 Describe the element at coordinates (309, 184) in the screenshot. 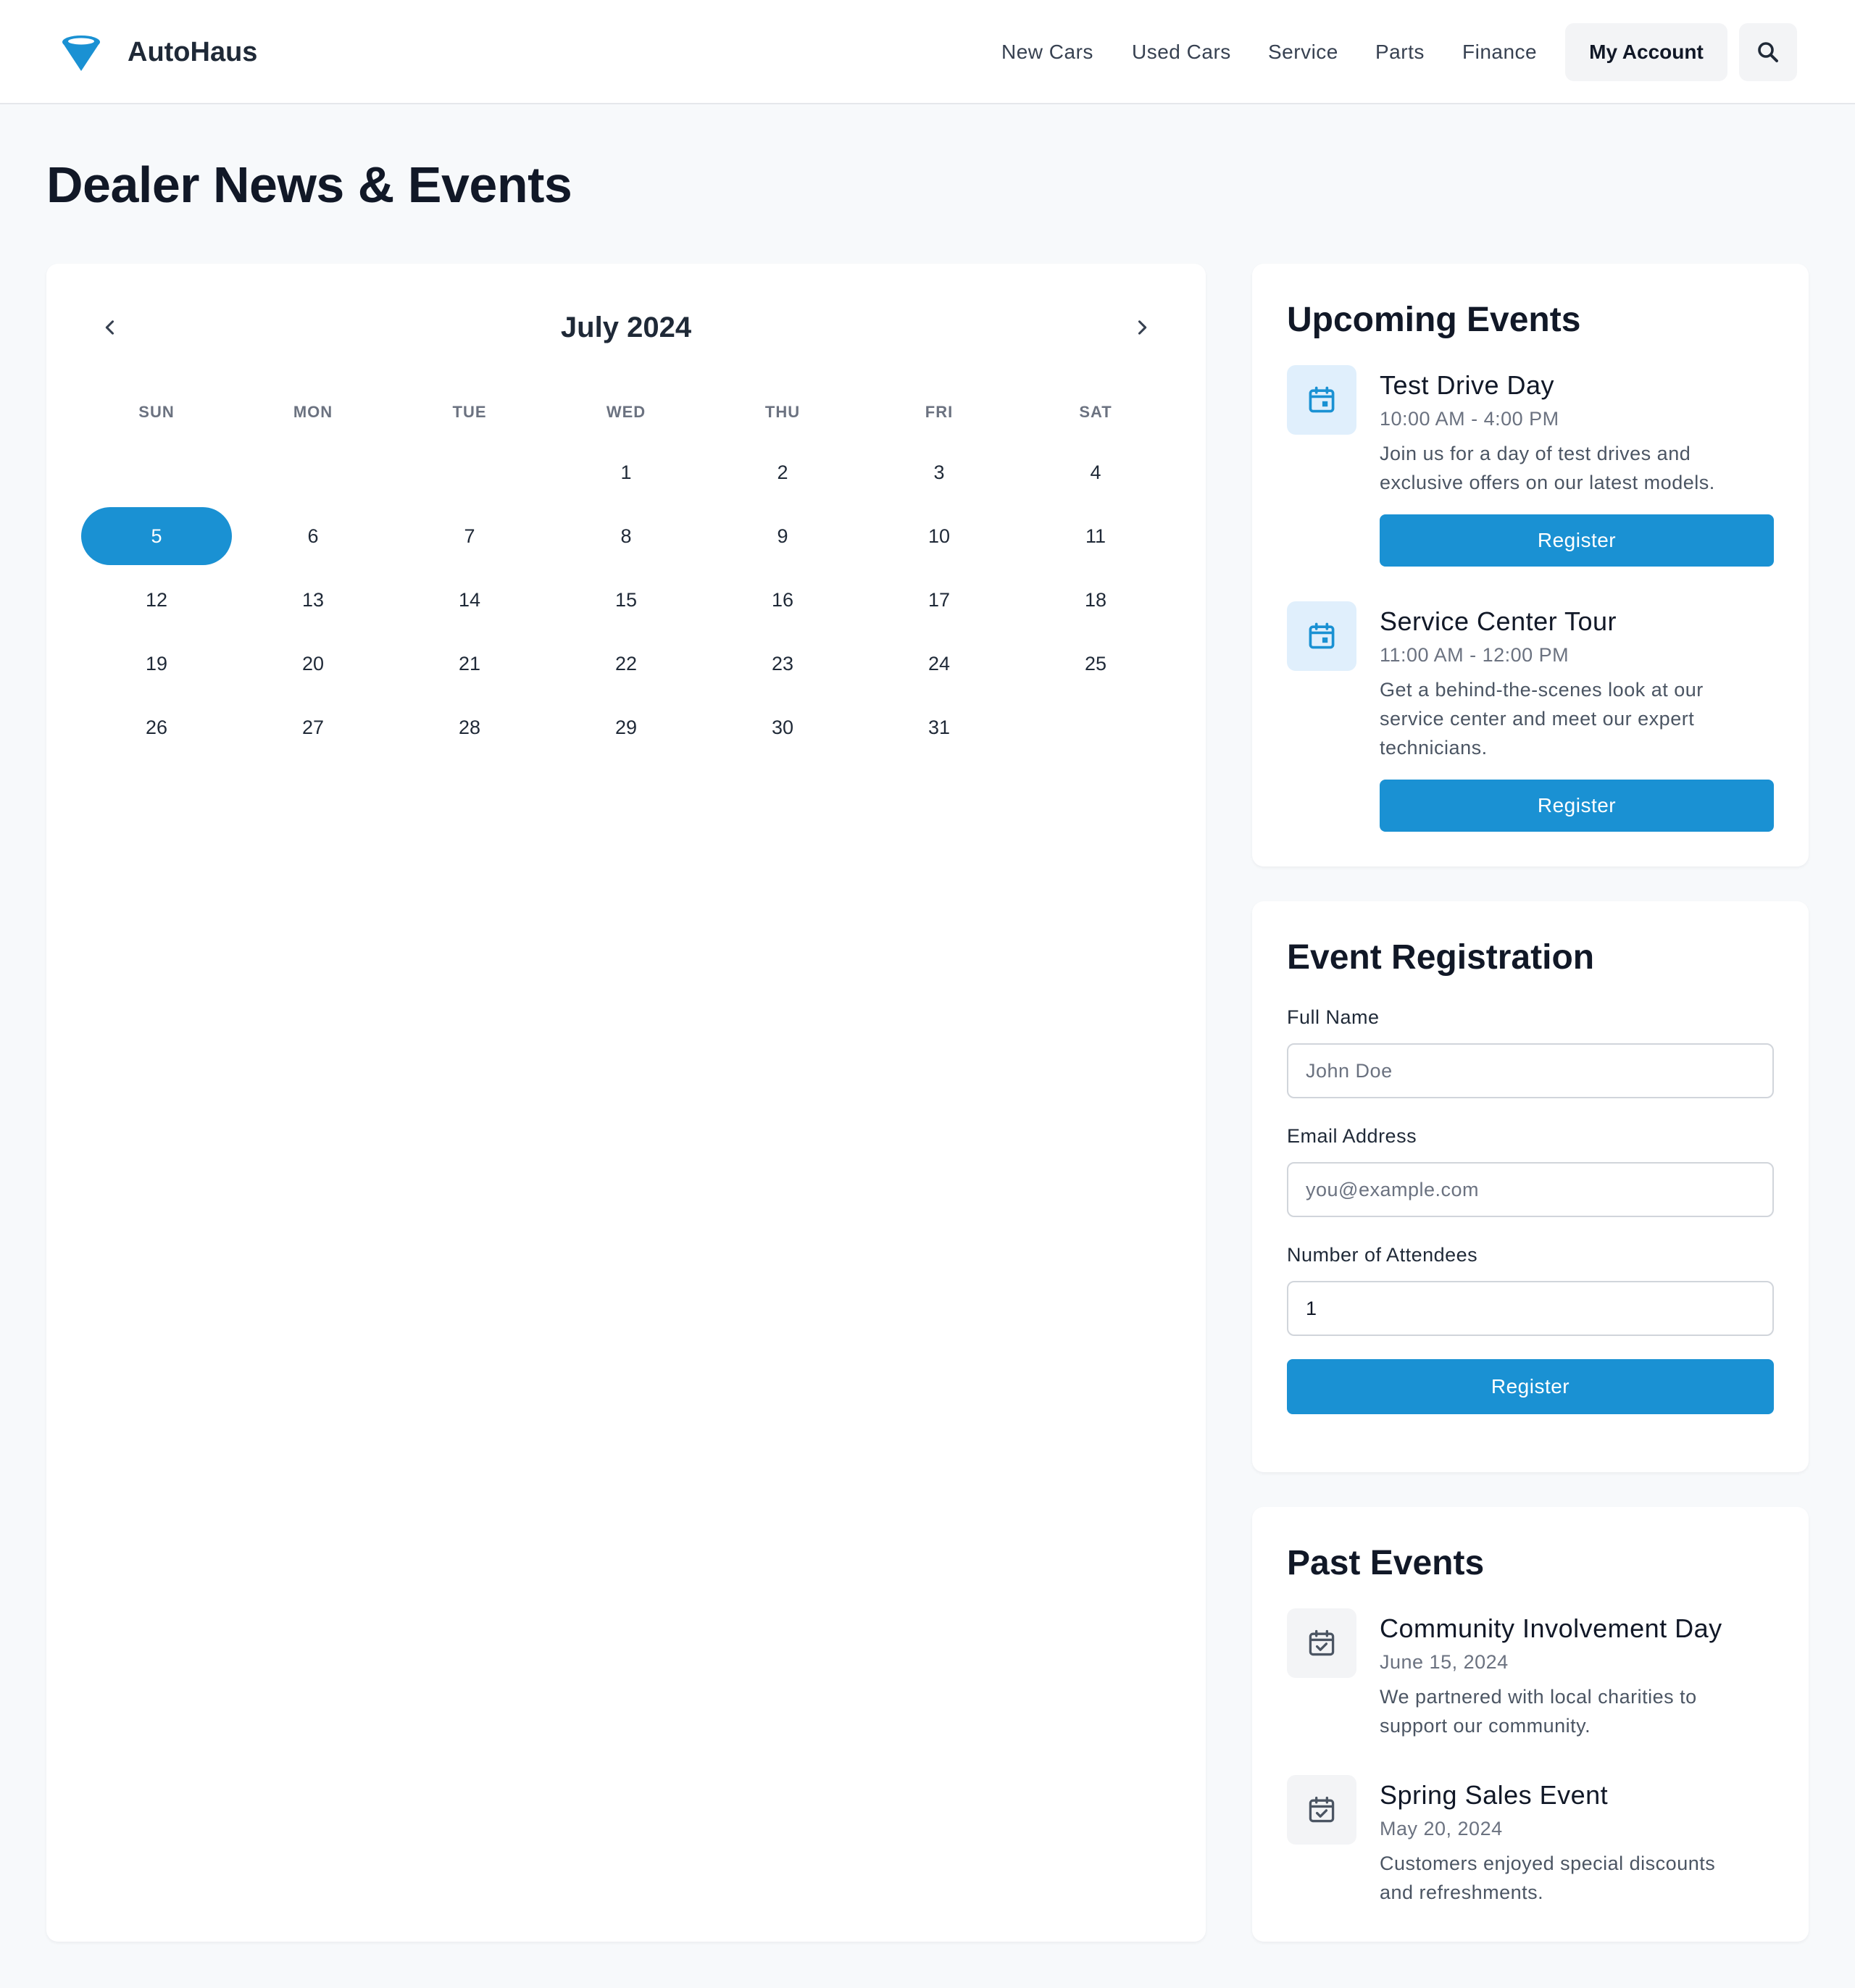

I see `page-title: Dealer News & Events` at that location.